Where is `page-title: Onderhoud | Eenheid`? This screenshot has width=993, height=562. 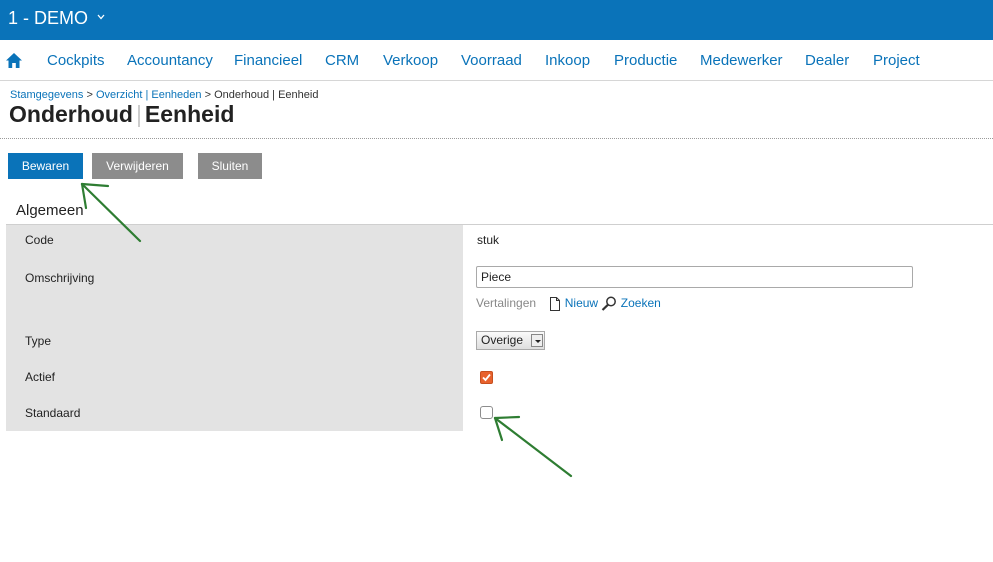
page-title: Onderhoud | Eenheid is located at coordinates (121, 114).